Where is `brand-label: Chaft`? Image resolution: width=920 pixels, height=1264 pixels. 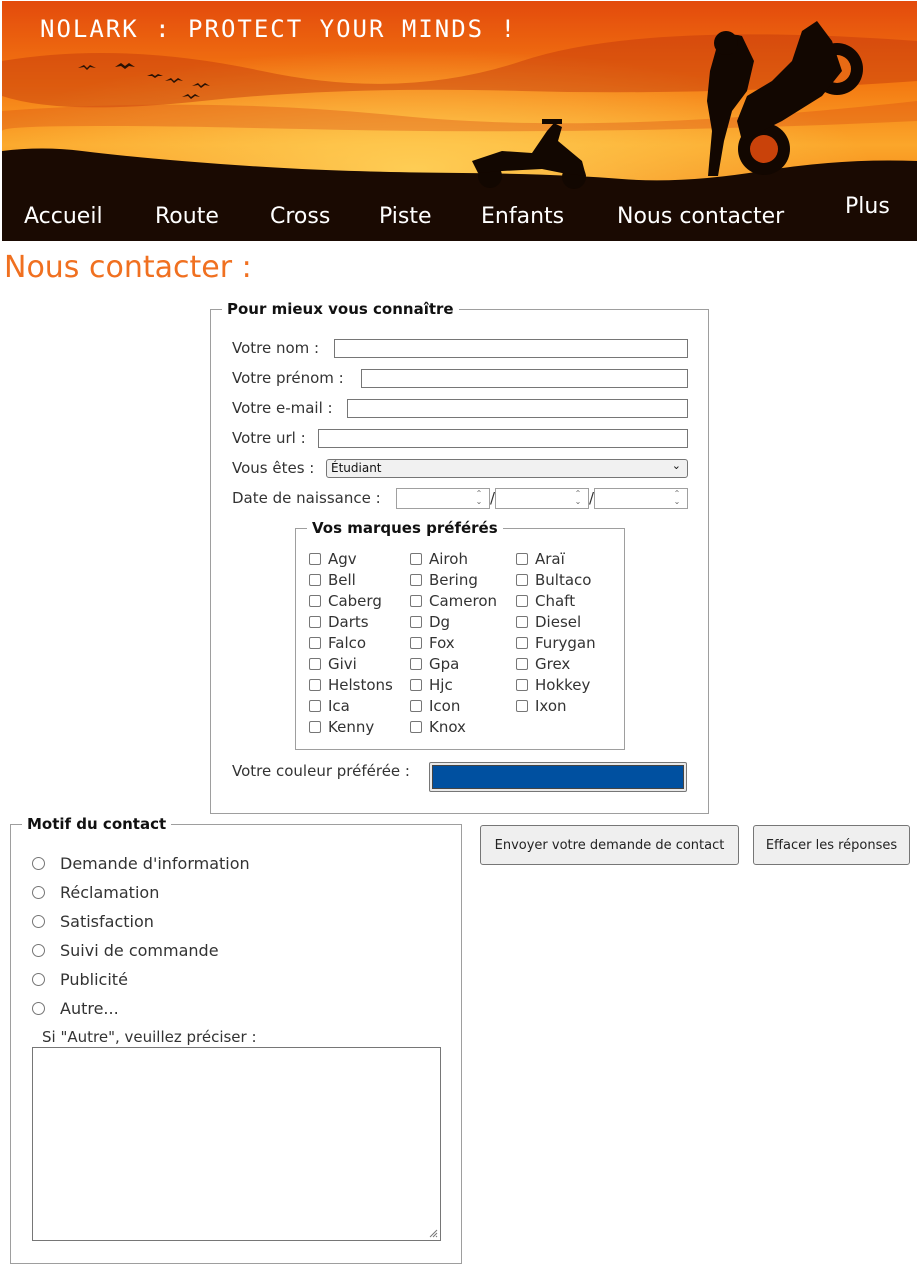
brand-label: Chaft is located at coordinates (555, 601).